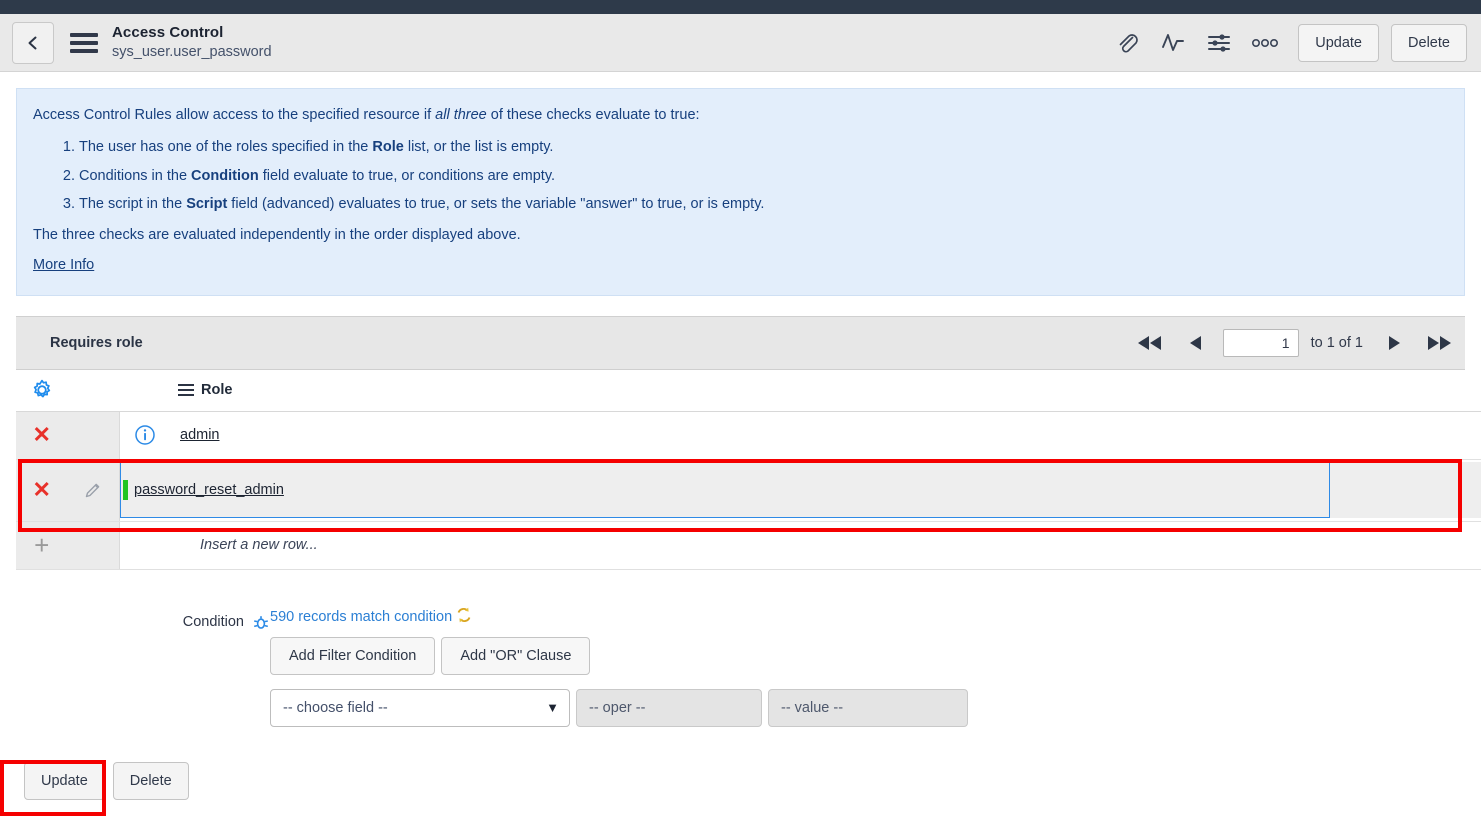  I want to click on chevron-down-icon: ▼, so click(552, 708).